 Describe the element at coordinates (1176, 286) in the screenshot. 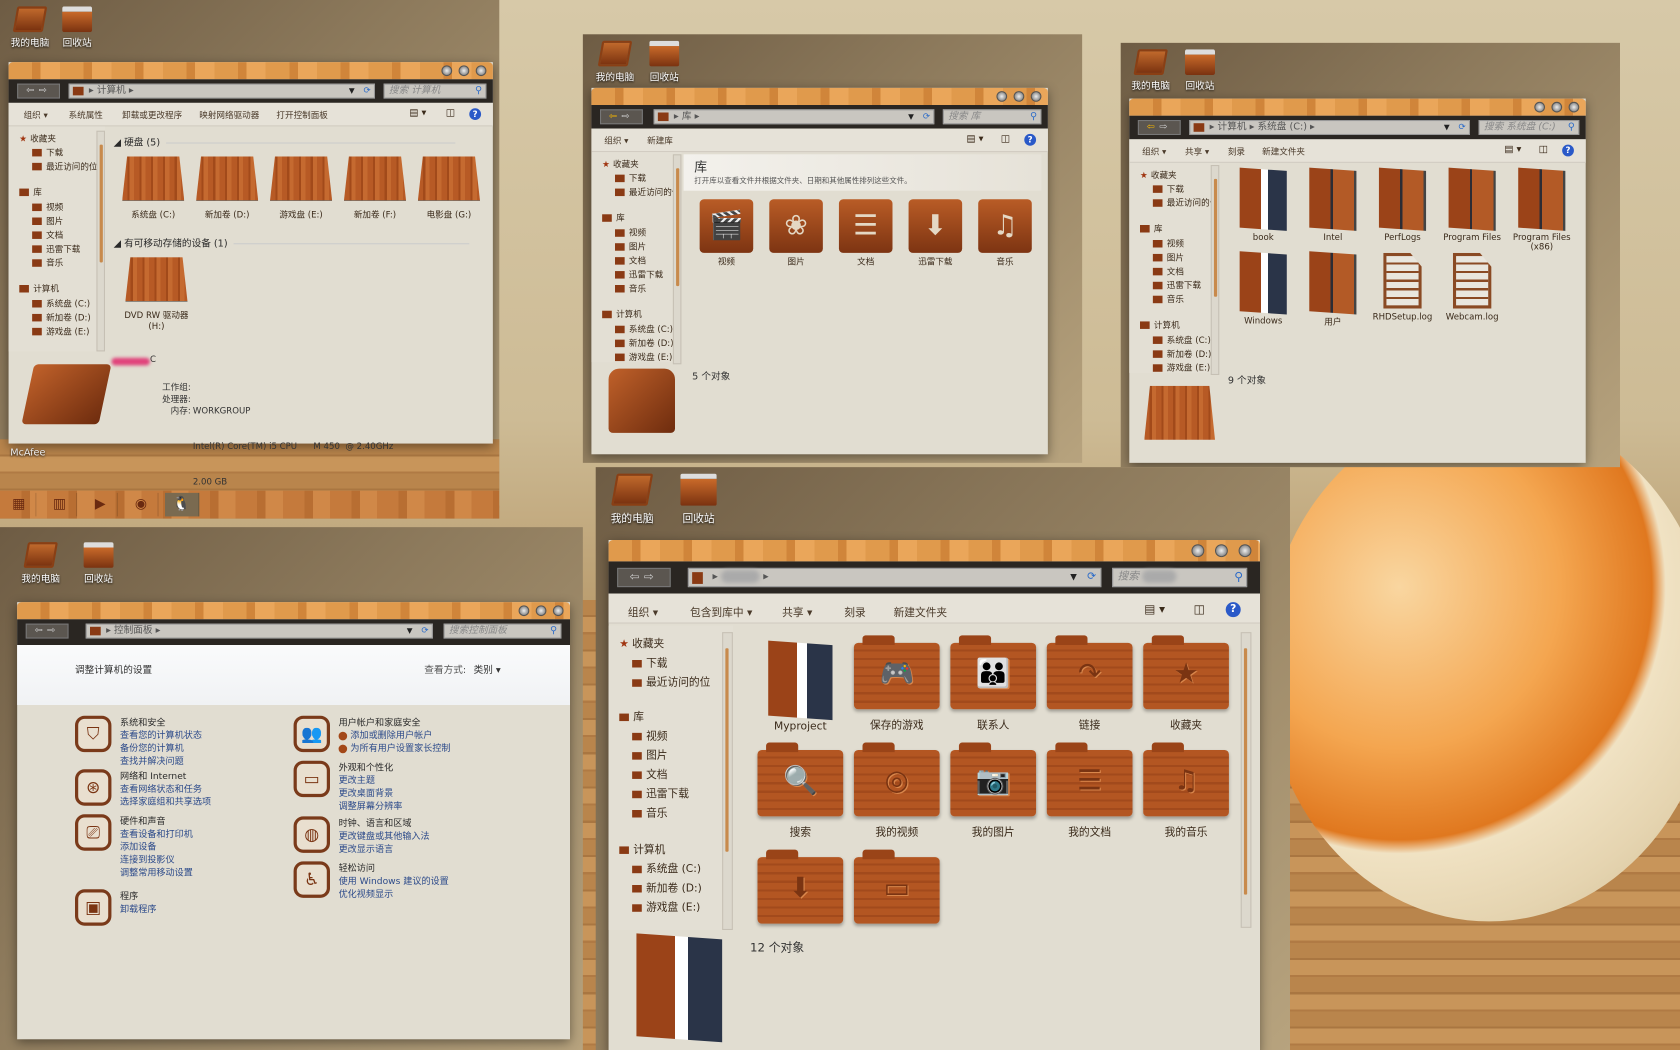

I see `nav-item: 迅雷下载` at that location.